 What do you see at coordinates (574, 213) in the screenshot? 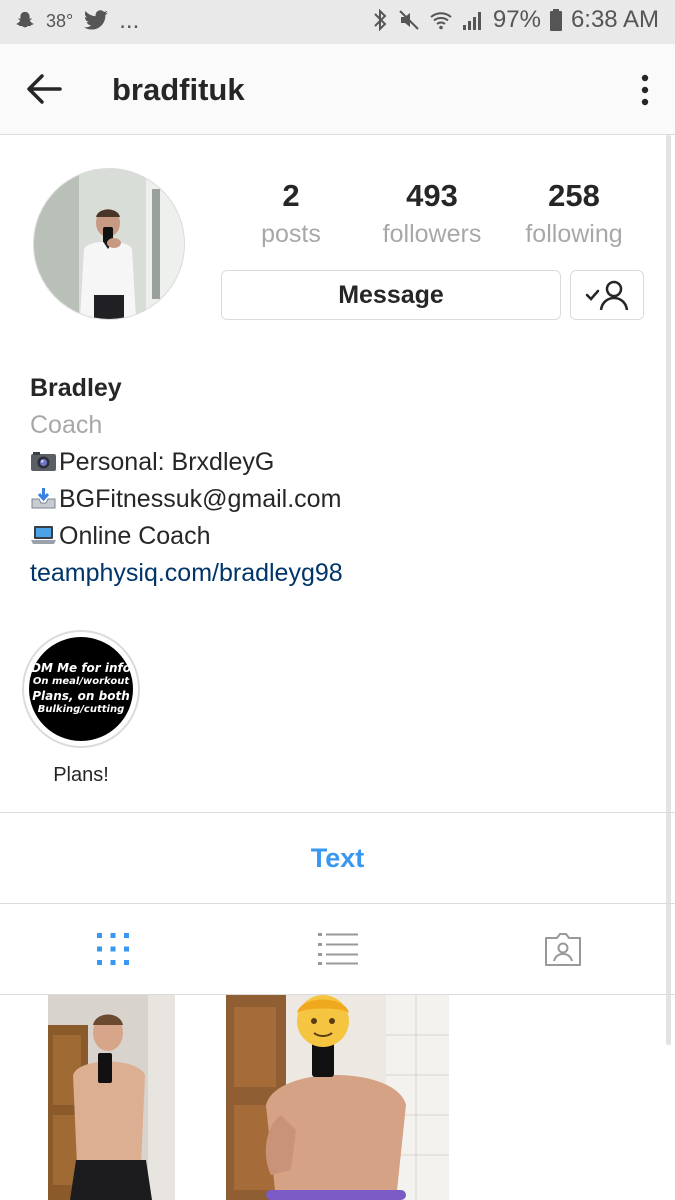
I see `following-count: 258 following` at bounding box center [574, 213].